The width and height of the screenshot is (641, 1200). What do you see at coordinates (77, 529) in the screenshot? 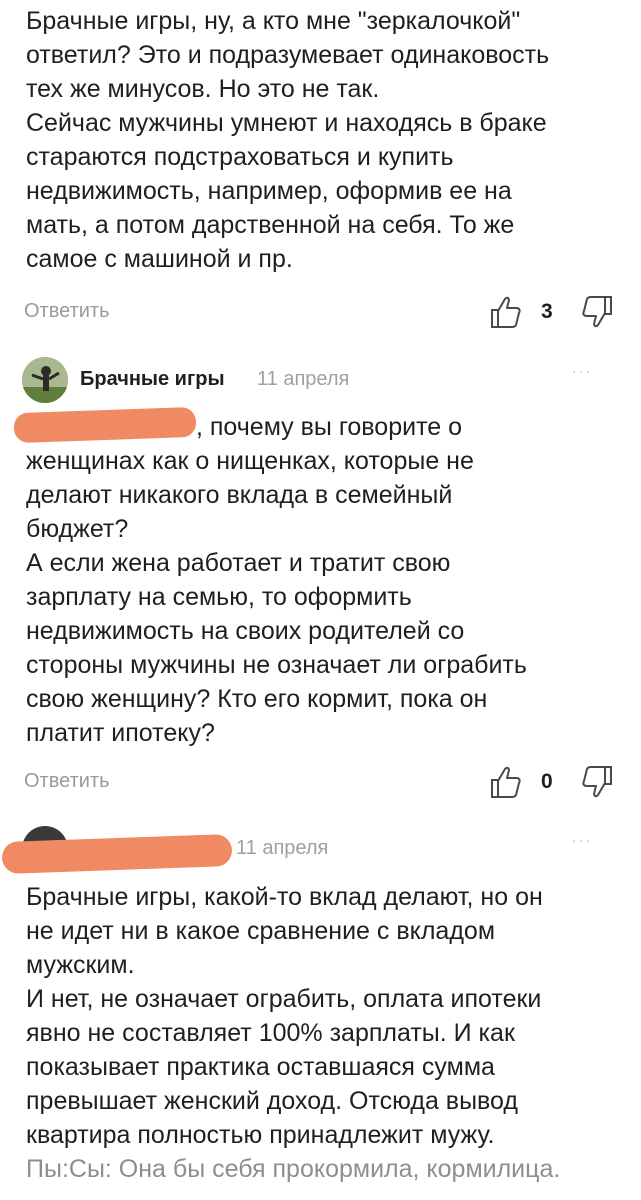
I see `comment-line: бюджет?` at bounding box center [77, 529].